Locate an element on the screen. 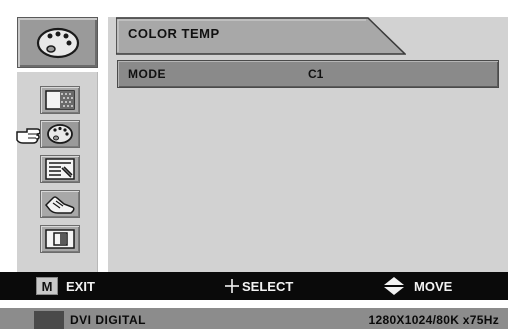 Image resolution: width=508 pixels, height=329 pixels. move-label: MOVE is located at coordinates (433, 286).